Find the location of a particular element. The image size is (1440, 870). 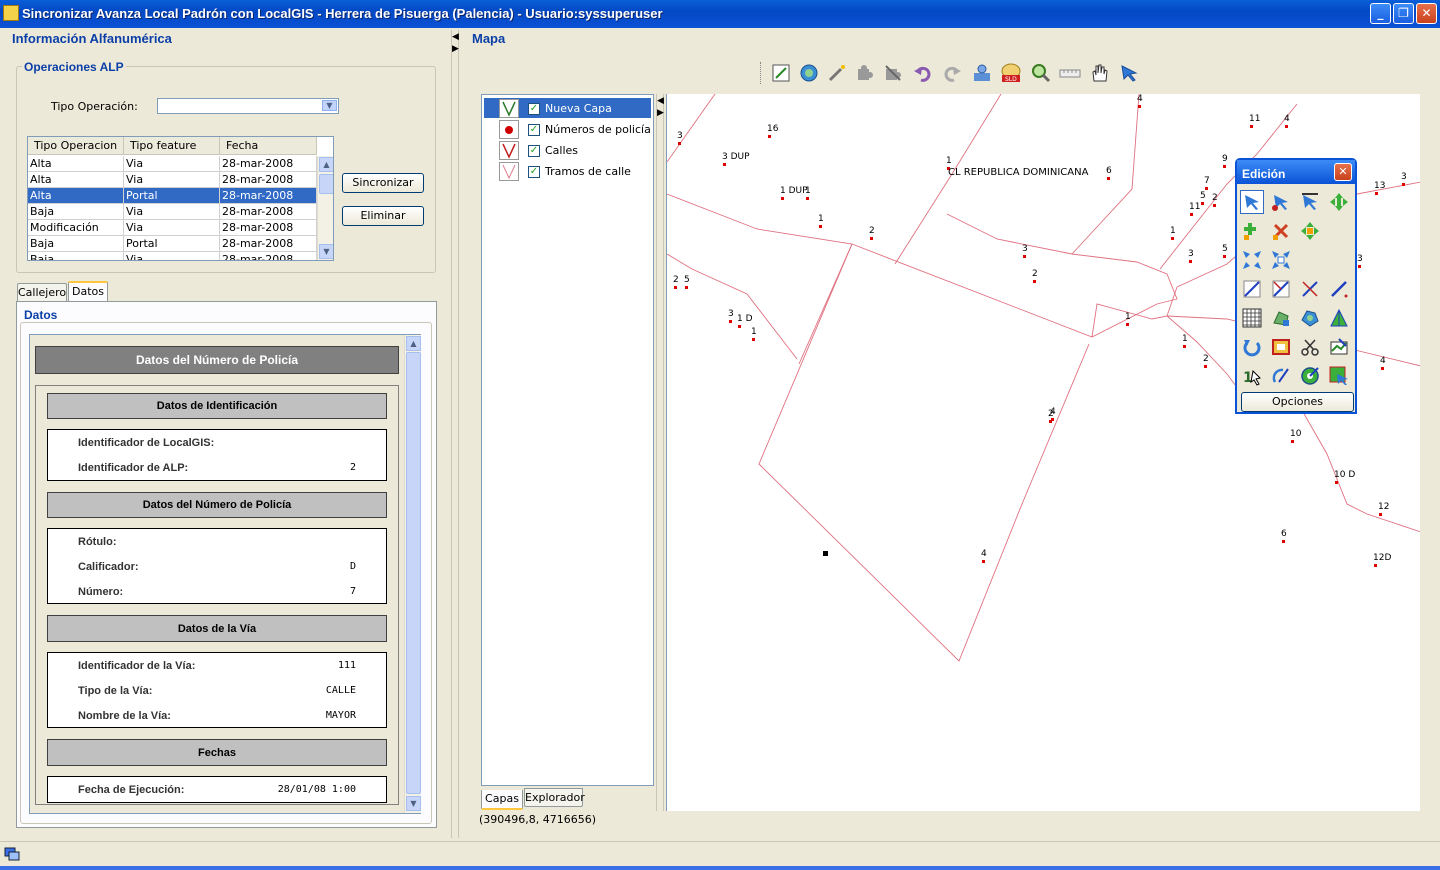

close-icon: ✕ is located at coordinates (1343, 172).